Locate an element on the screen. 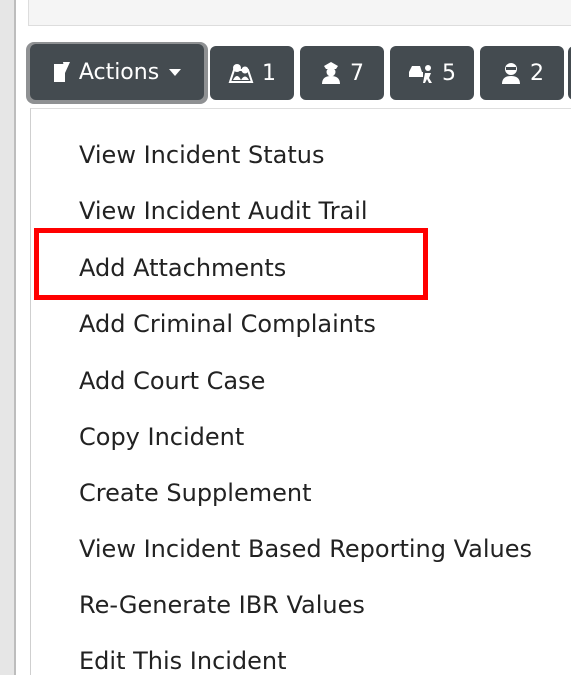  actions-focus-ring: Actions is located at coordinates (117, 73).